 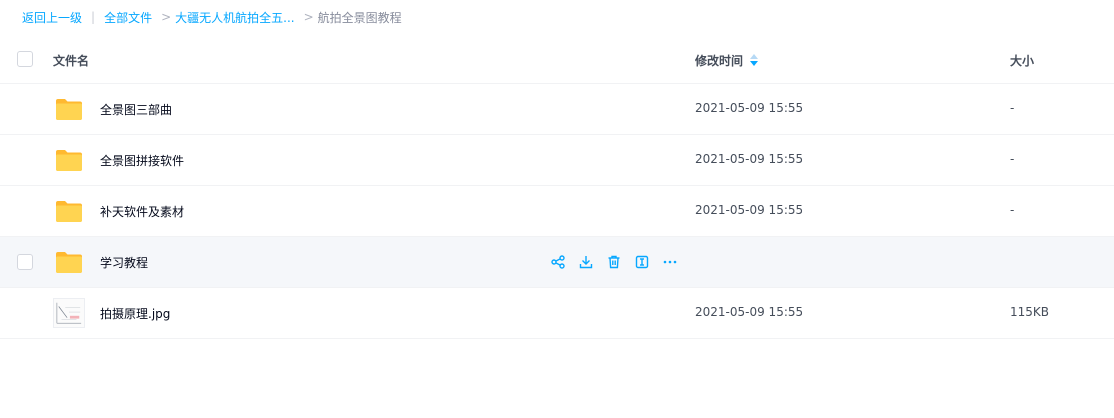 What do you see at coordinates (754, 60) in the screenshot?
I see `sort-icon` at bounding box center [754, 60].